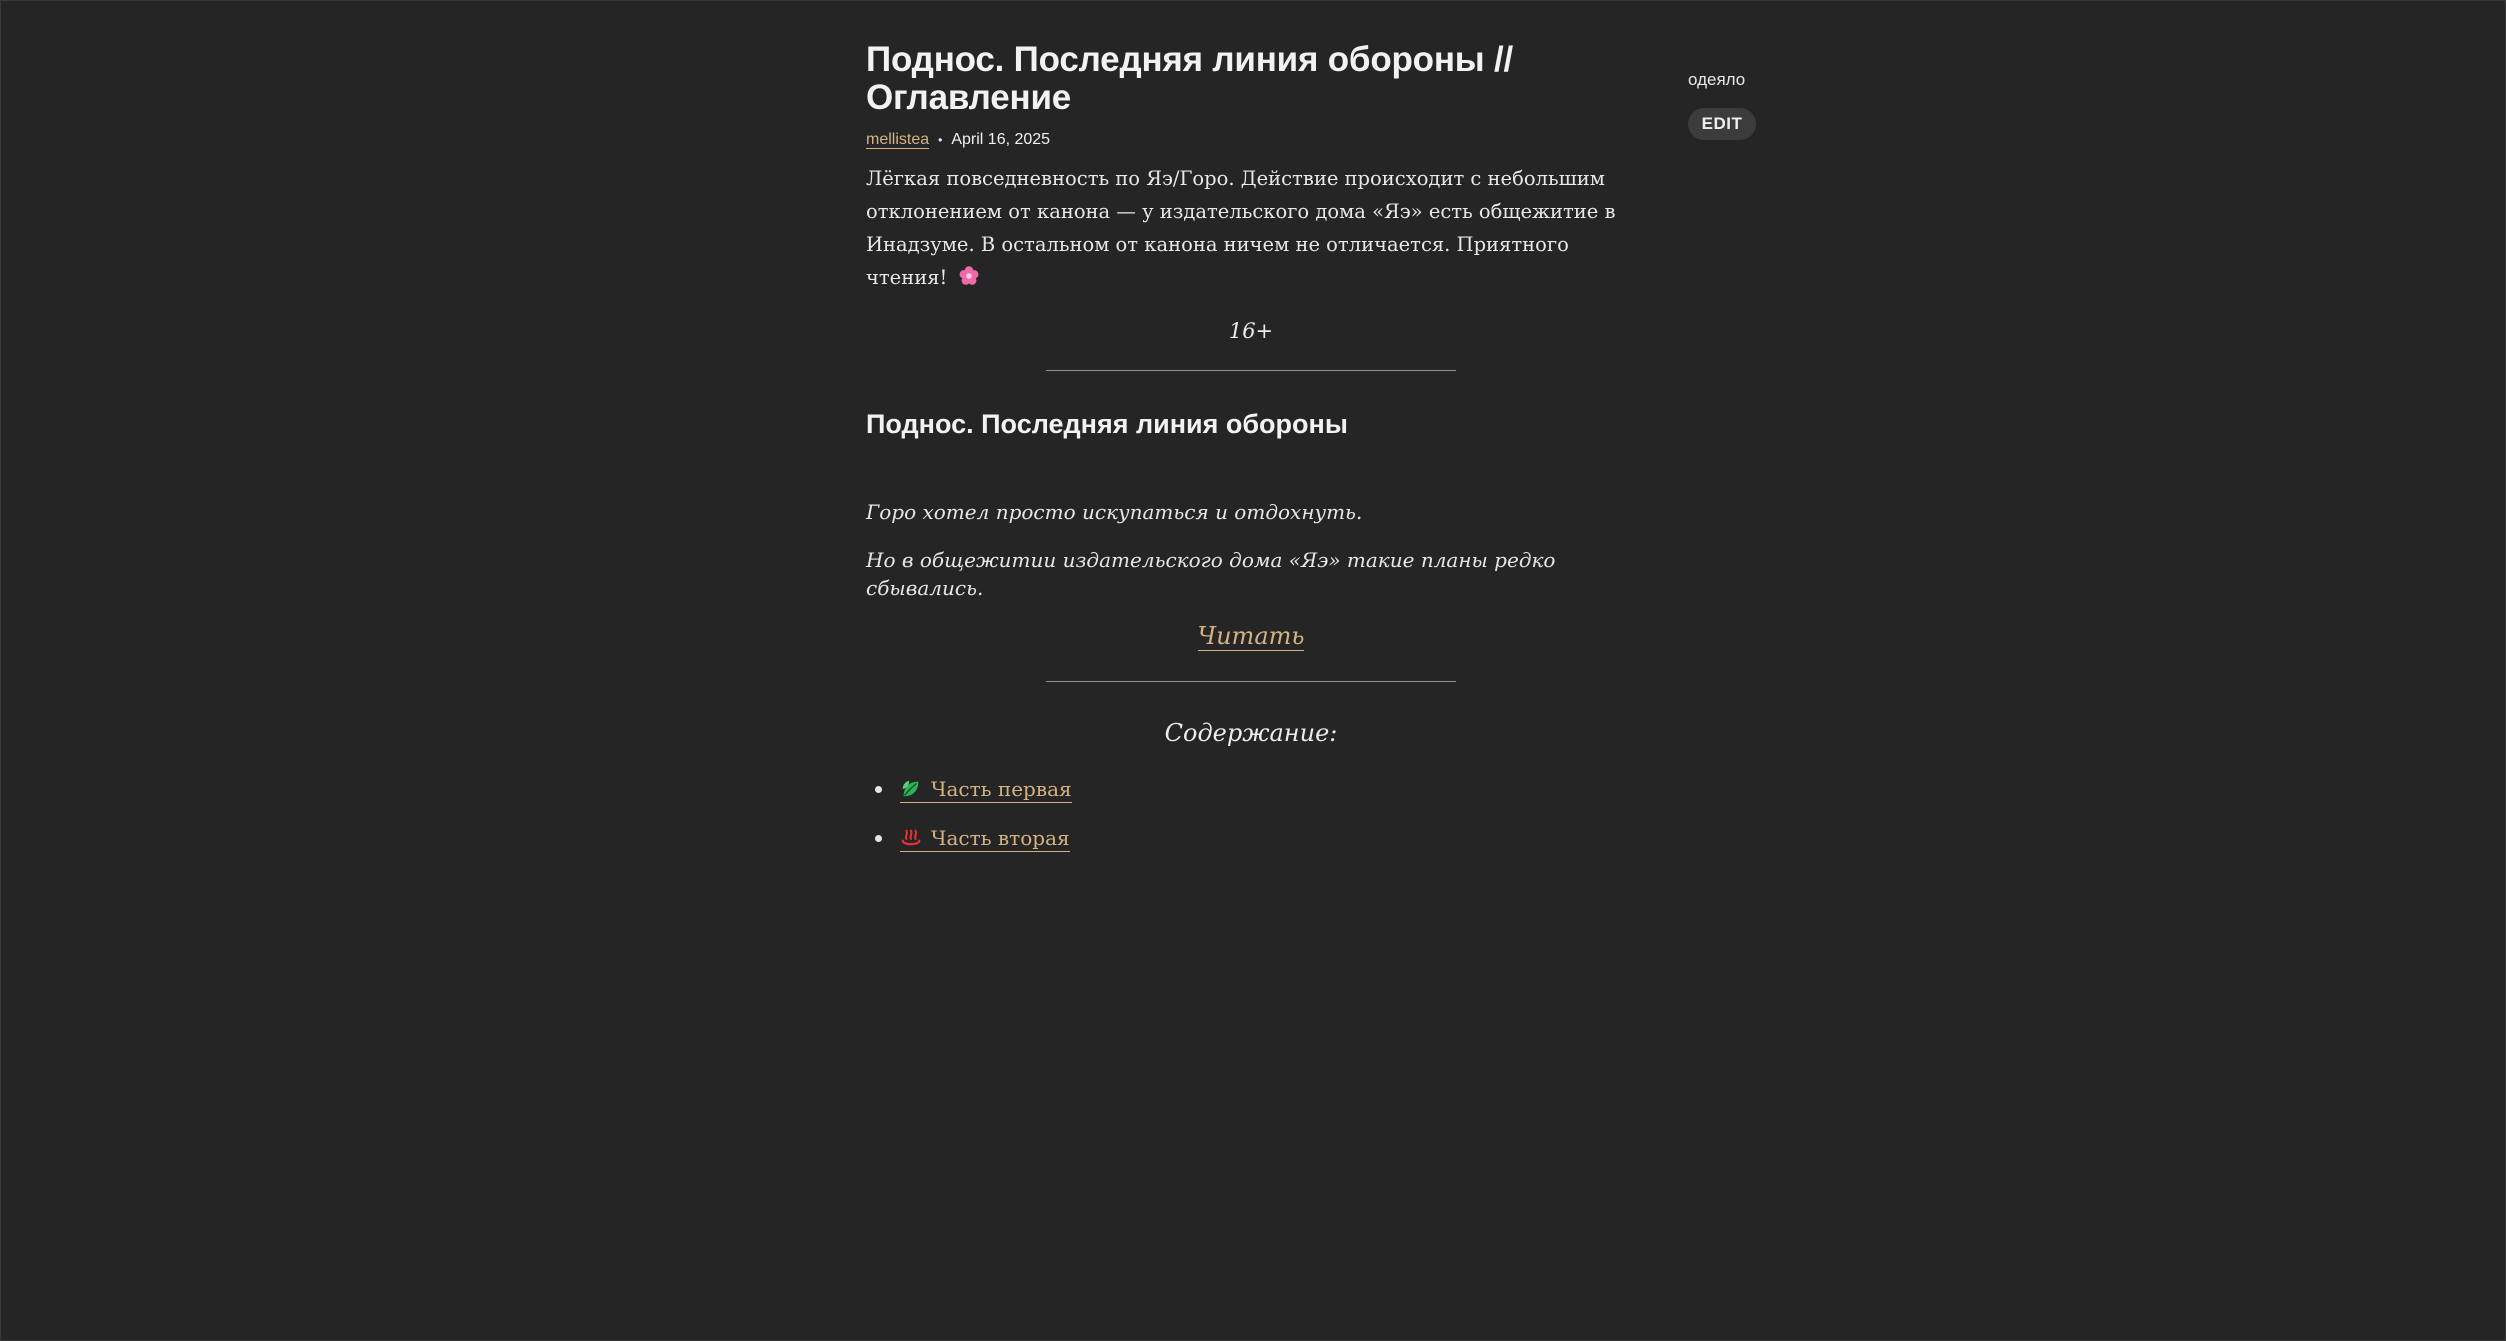 This screenshot has width=2506, height=1341. What do you see at coordinates (1251, 838) in the screenshot?
I see `list-item: Часть вторая` at bounding box center [1251, 838].